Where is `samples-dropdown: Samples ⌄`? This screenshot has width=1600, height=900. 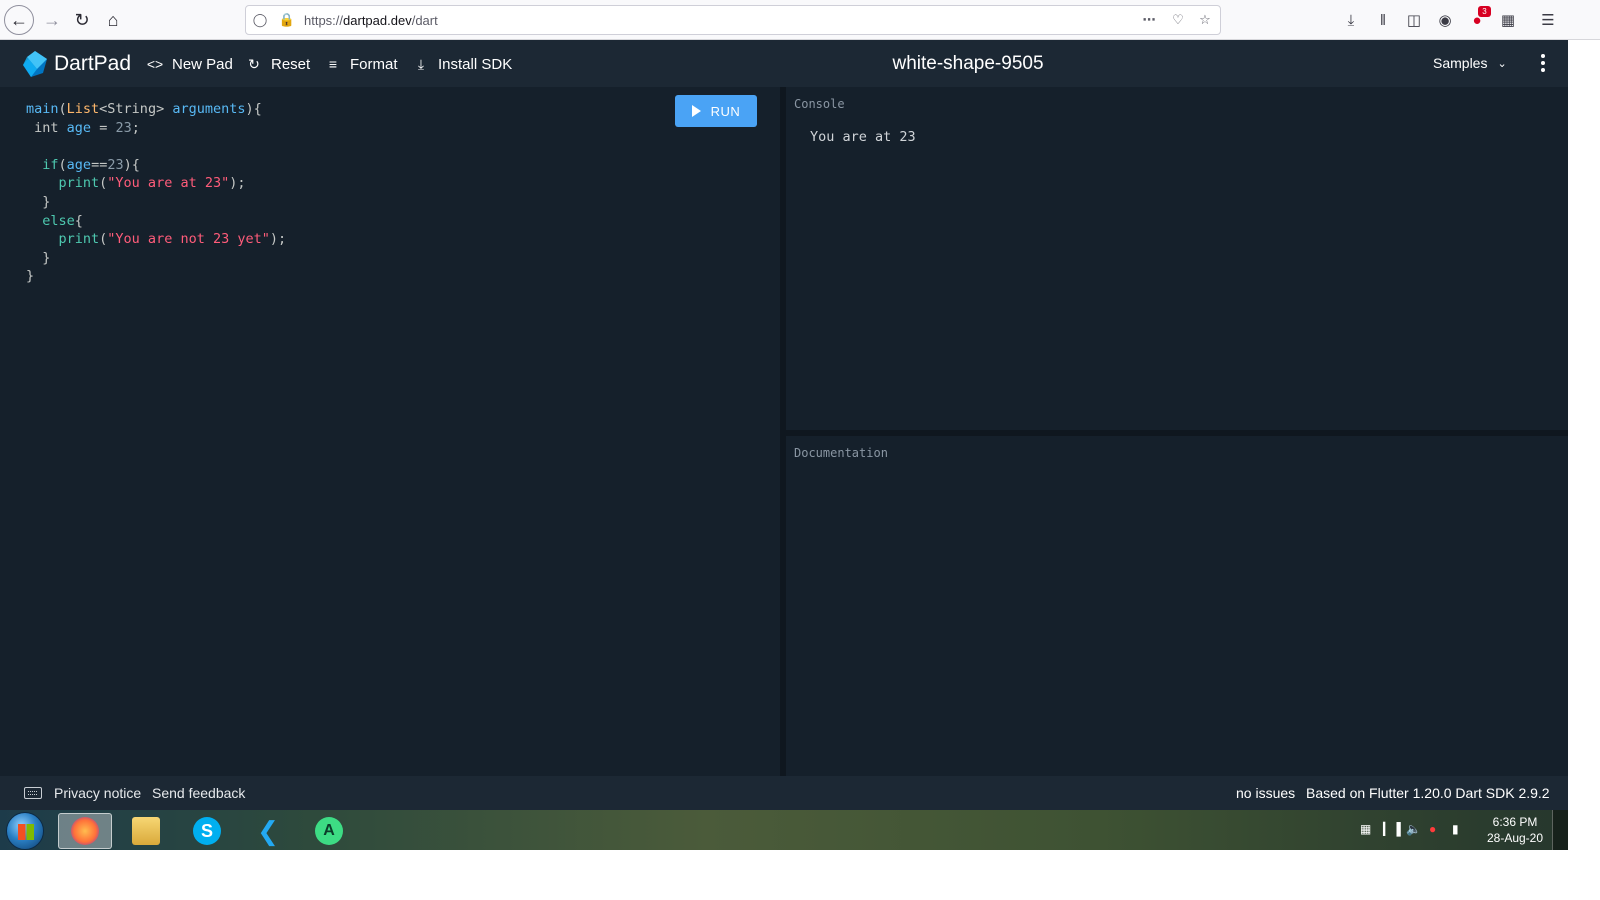 samples-dropdown: Samples ⌄ is located at coordinates (1470, 63).